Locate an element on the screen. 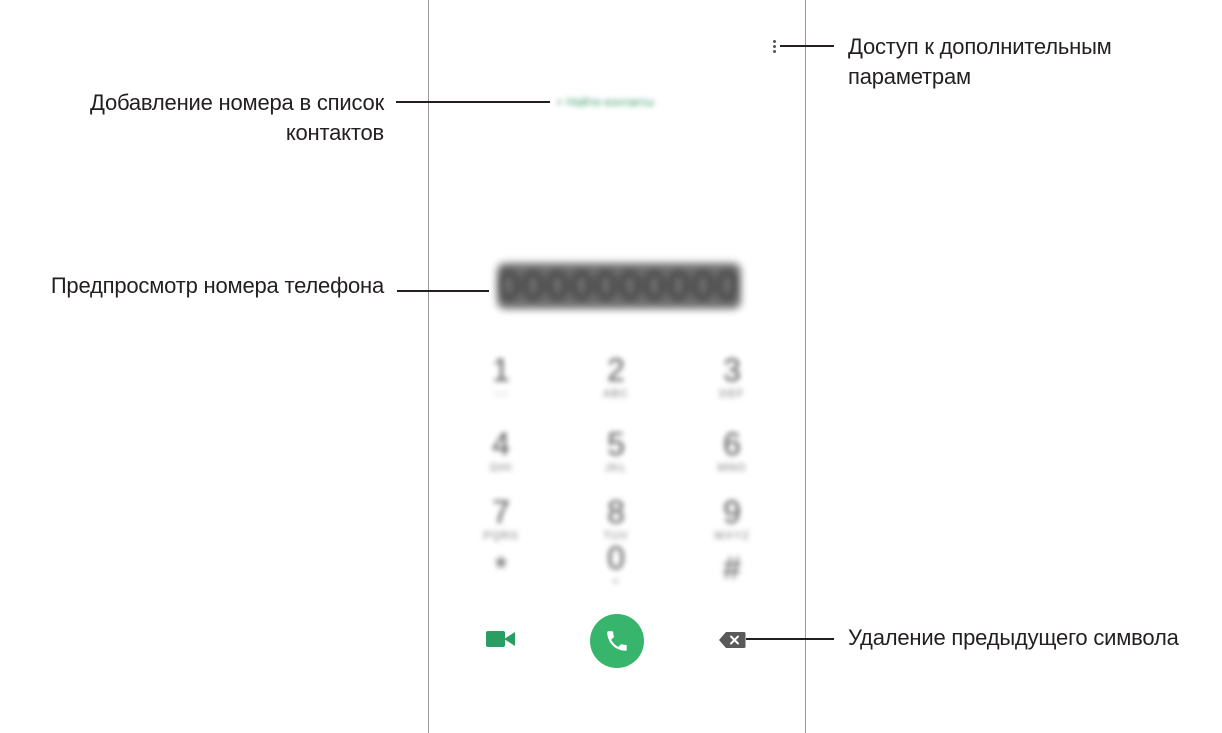 The image size is (1222, 733). key-letters: ◌◌ is located at coordinates (501, 394).